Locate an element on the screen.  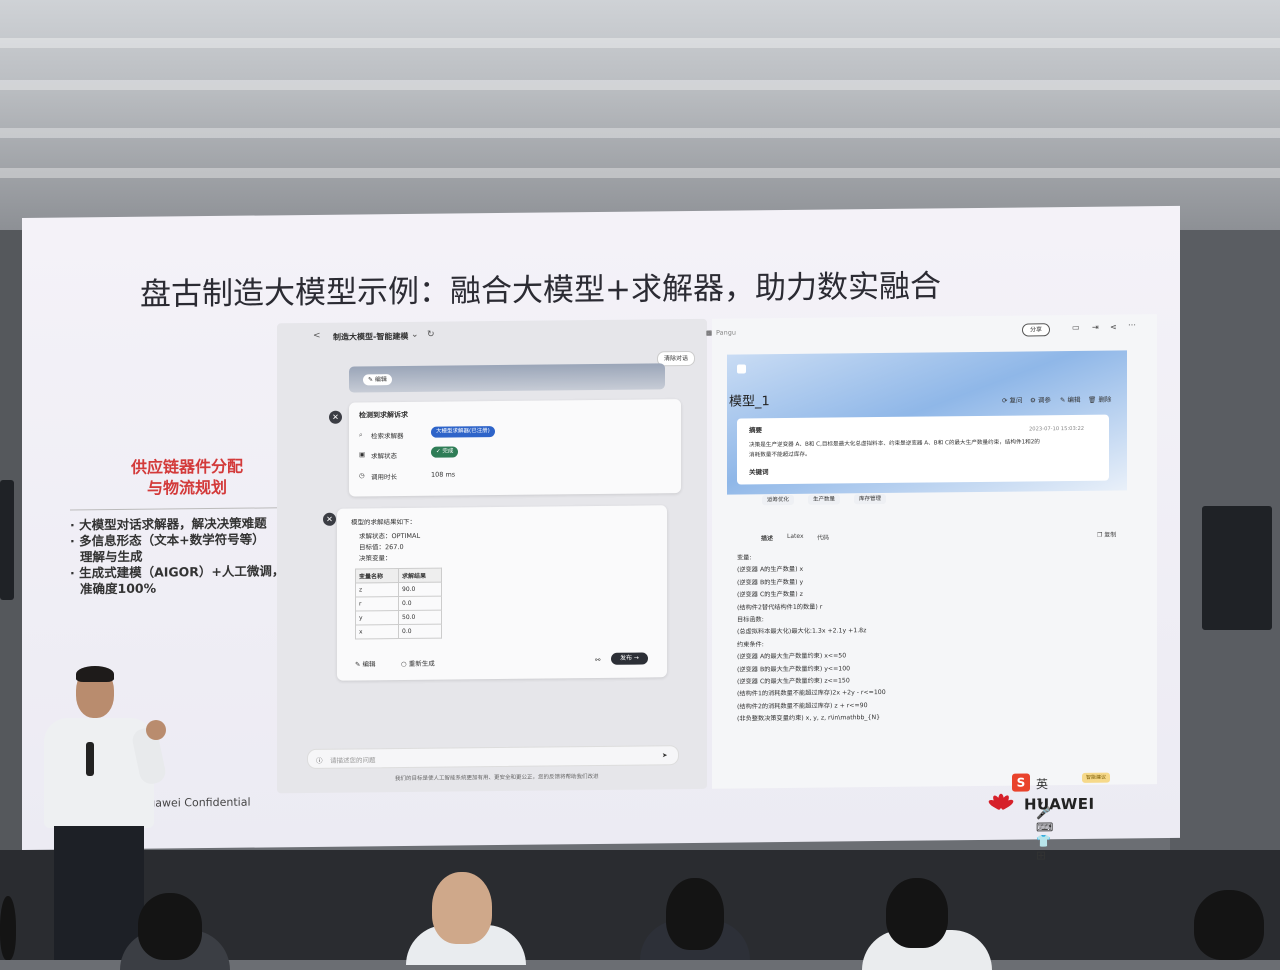
action-button: ⚙ 调参 is located at coordinates (1040, 399).